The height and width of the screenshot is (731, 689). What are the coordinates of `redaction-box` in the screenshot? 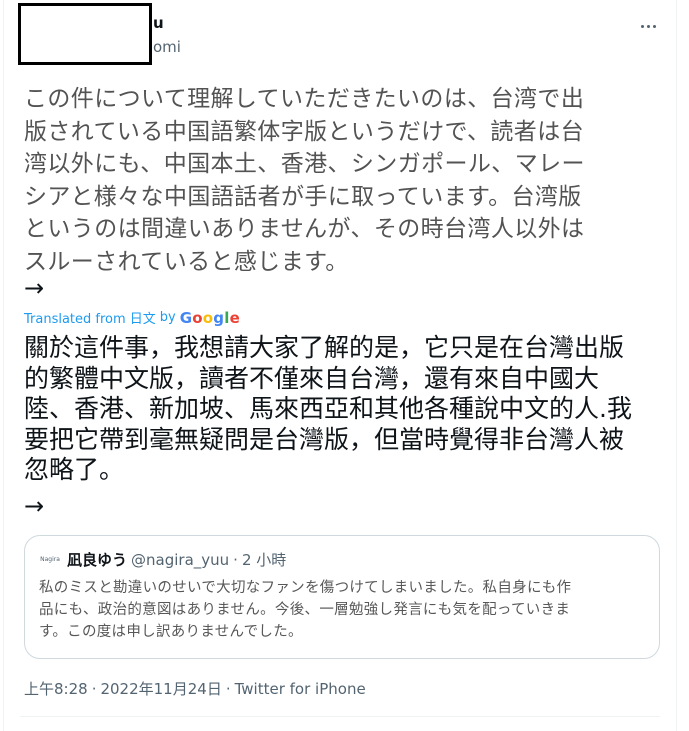 It's located at (85, 34).